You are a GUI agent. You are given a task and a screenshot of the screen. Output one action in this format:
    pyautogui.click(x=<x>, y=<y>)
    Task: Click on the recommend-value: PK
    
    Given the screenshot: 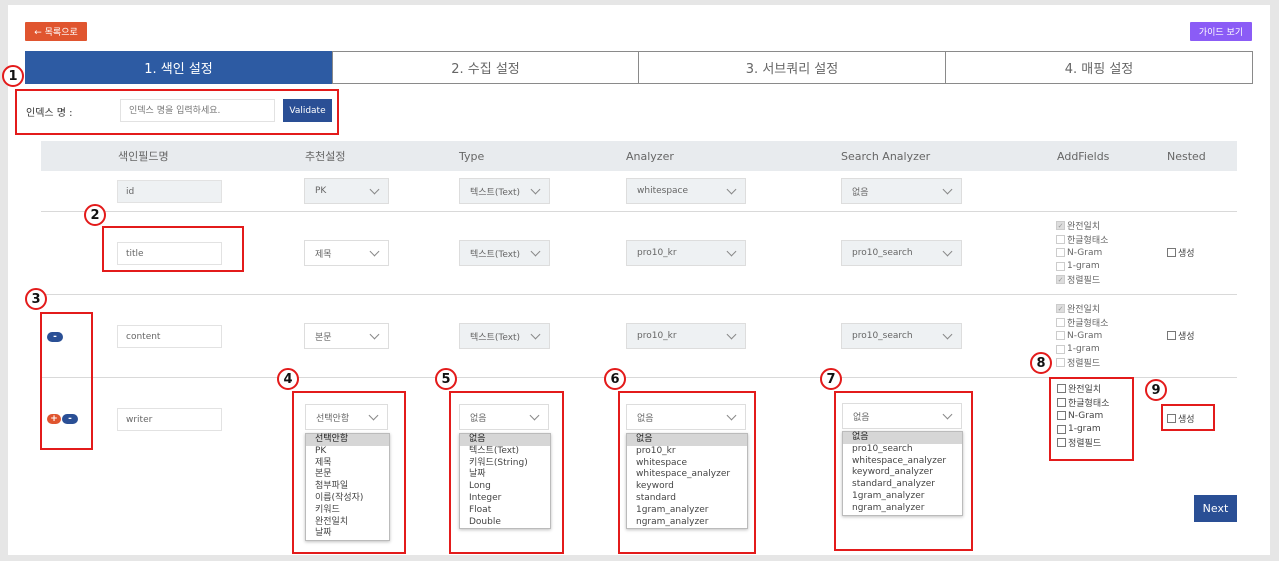 What is the action you would take?
    pyautogui.click(x=321, y=191)
    